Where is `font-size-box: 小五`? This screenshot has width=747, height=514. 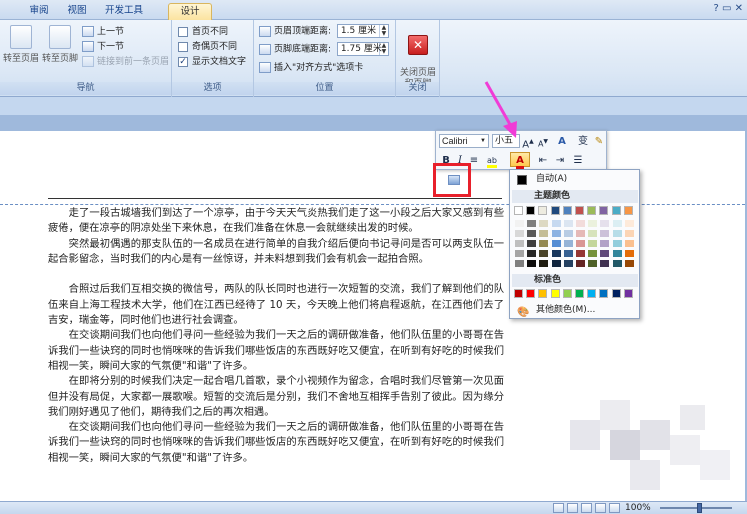 font-size-box: 小五 is located at coordinates (506, 141).